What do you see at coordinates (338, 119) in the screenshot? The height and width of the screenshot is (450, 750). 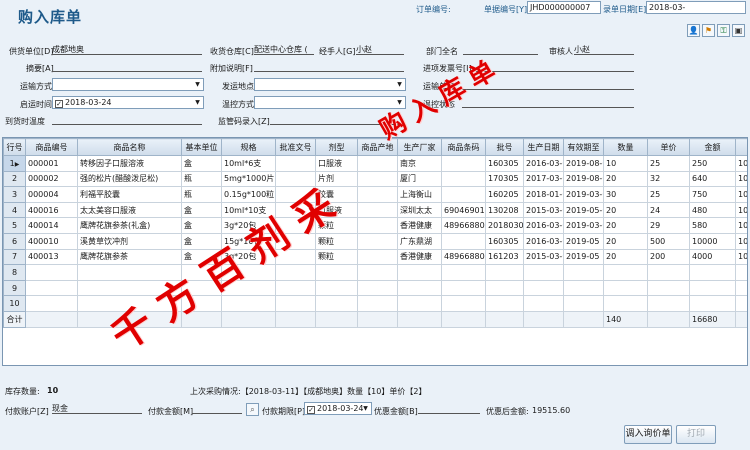 I see `supervise-field` at bounding box center [338, 119].